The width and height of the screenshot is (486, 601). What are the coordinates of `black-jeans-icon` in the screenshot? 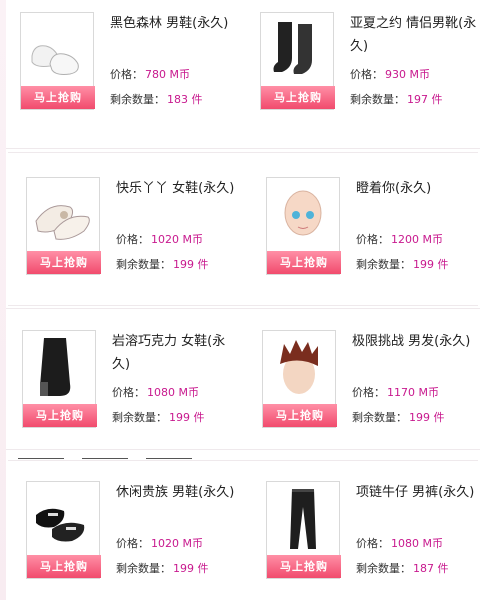 It's located at (303, 519).